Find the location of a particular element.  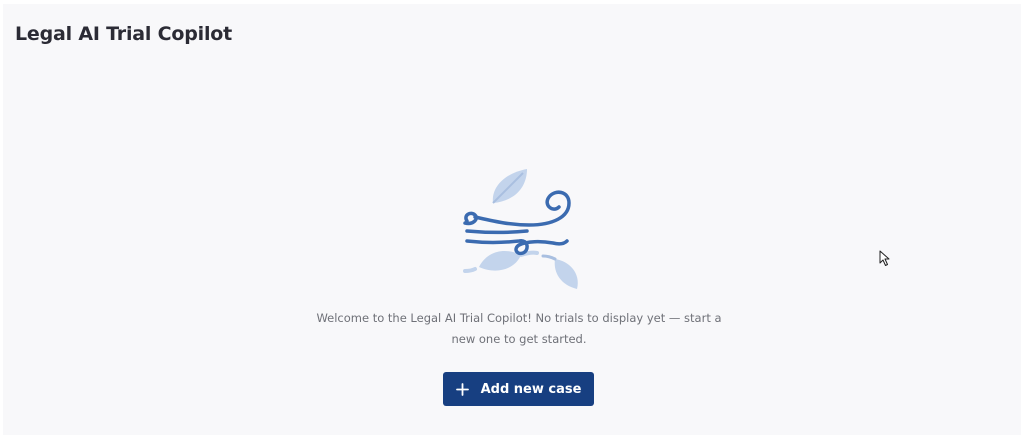

page-title: Legal AI Trial Copilot is located at coordinates (123, 34).